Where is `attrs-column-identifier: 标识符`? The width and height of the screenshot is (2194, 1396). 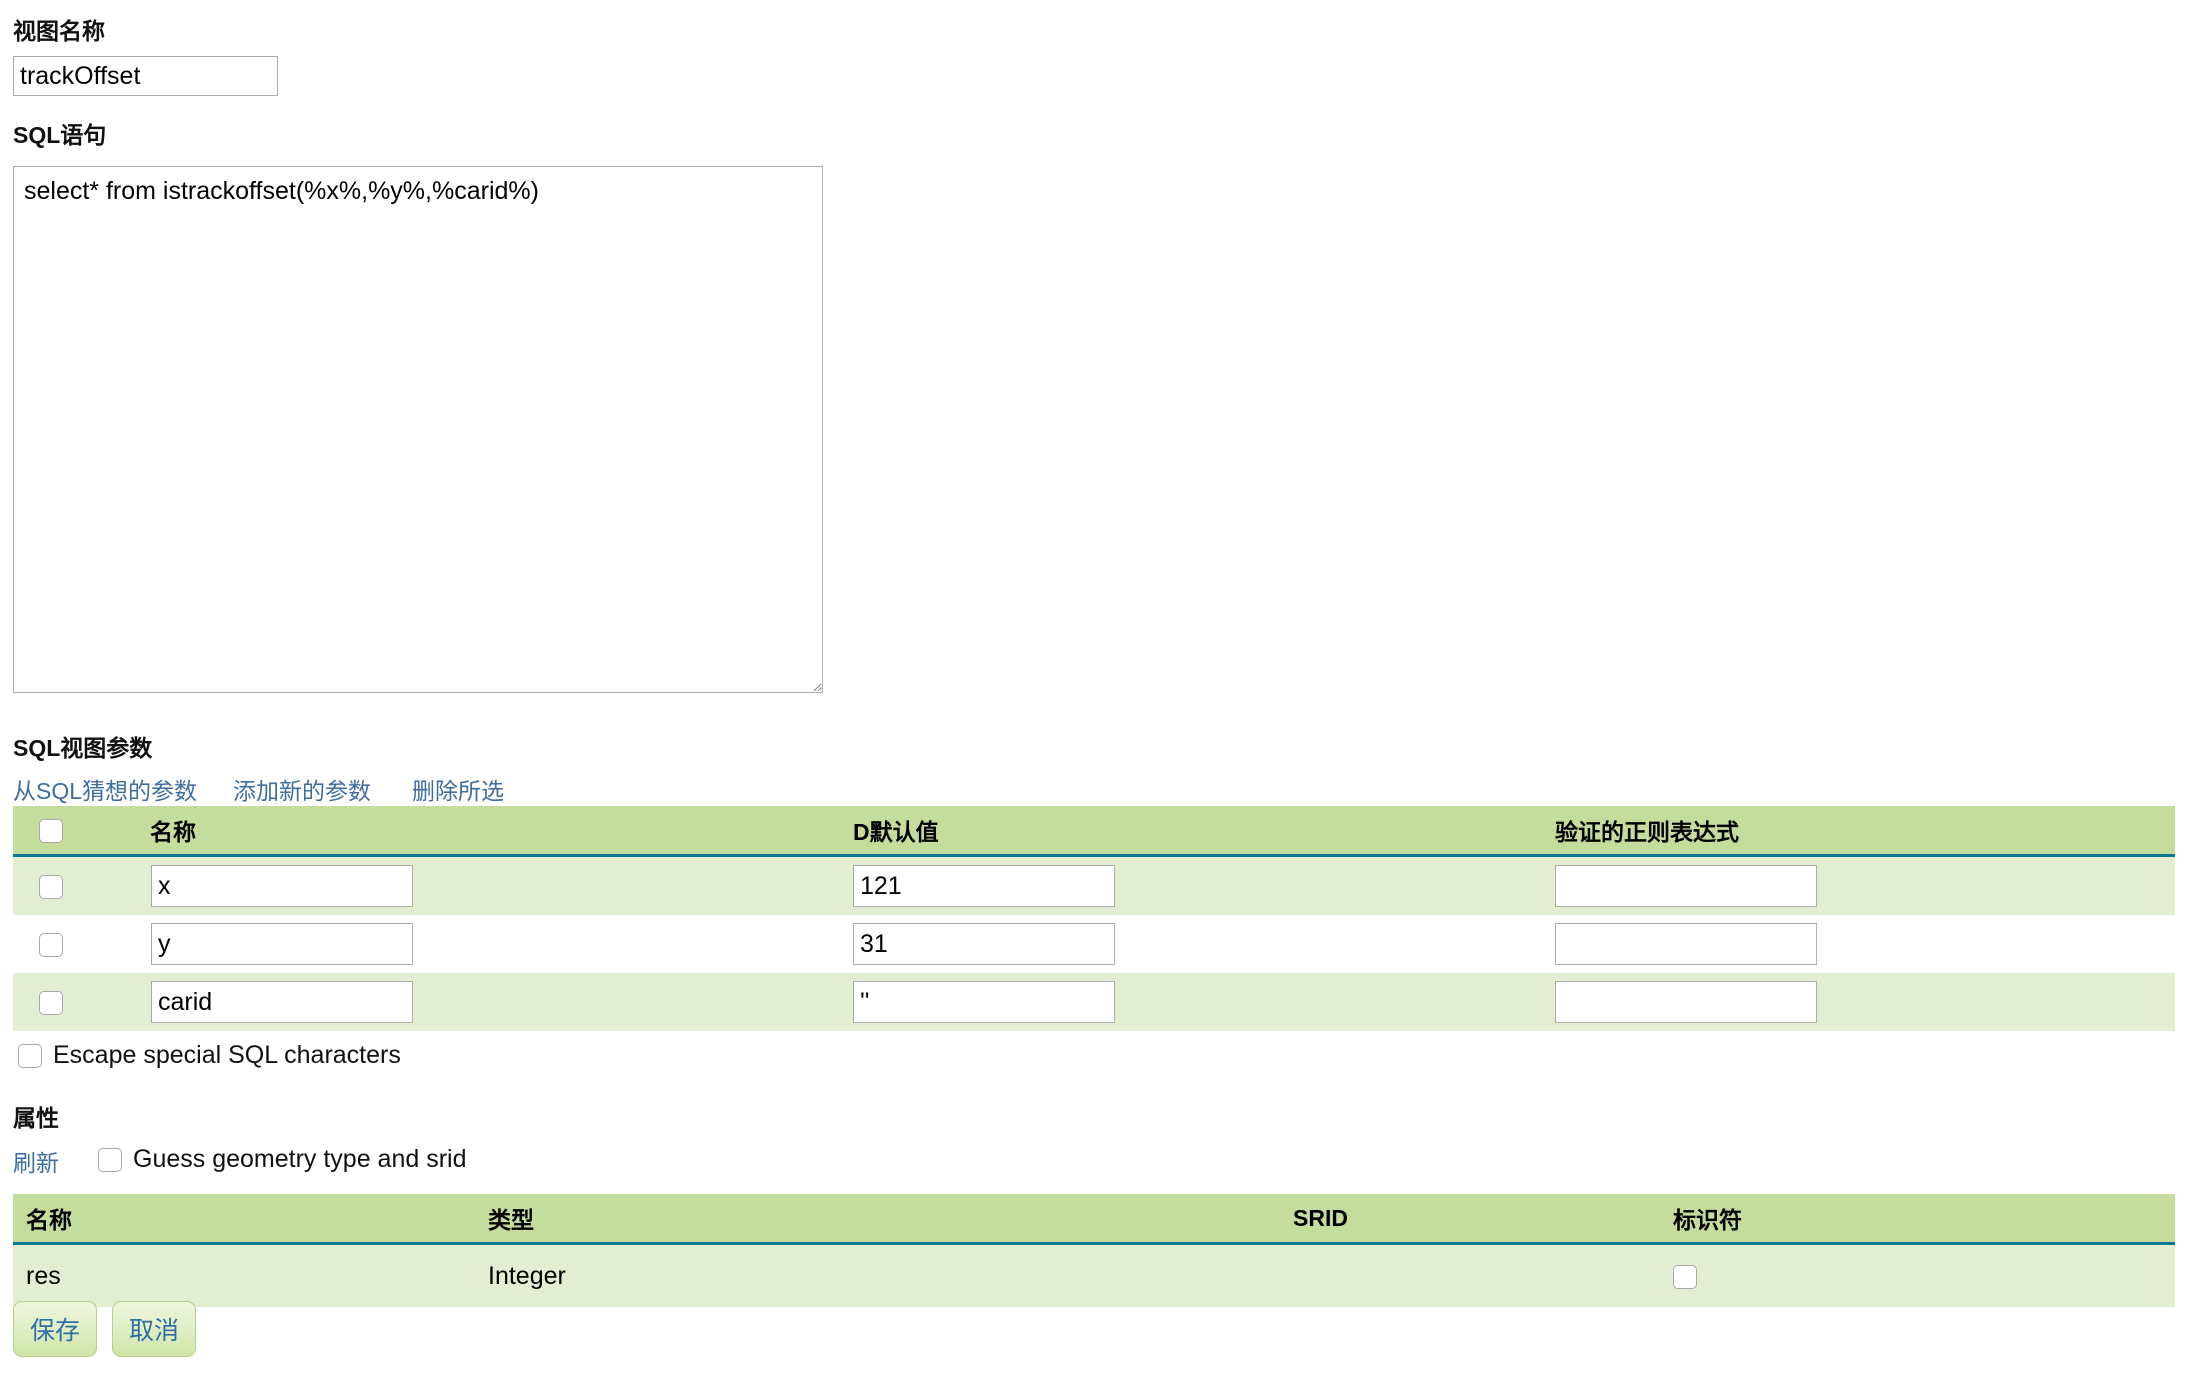 attrs-column-identifier: 标识符 is located at coordinates (1884, 1219).